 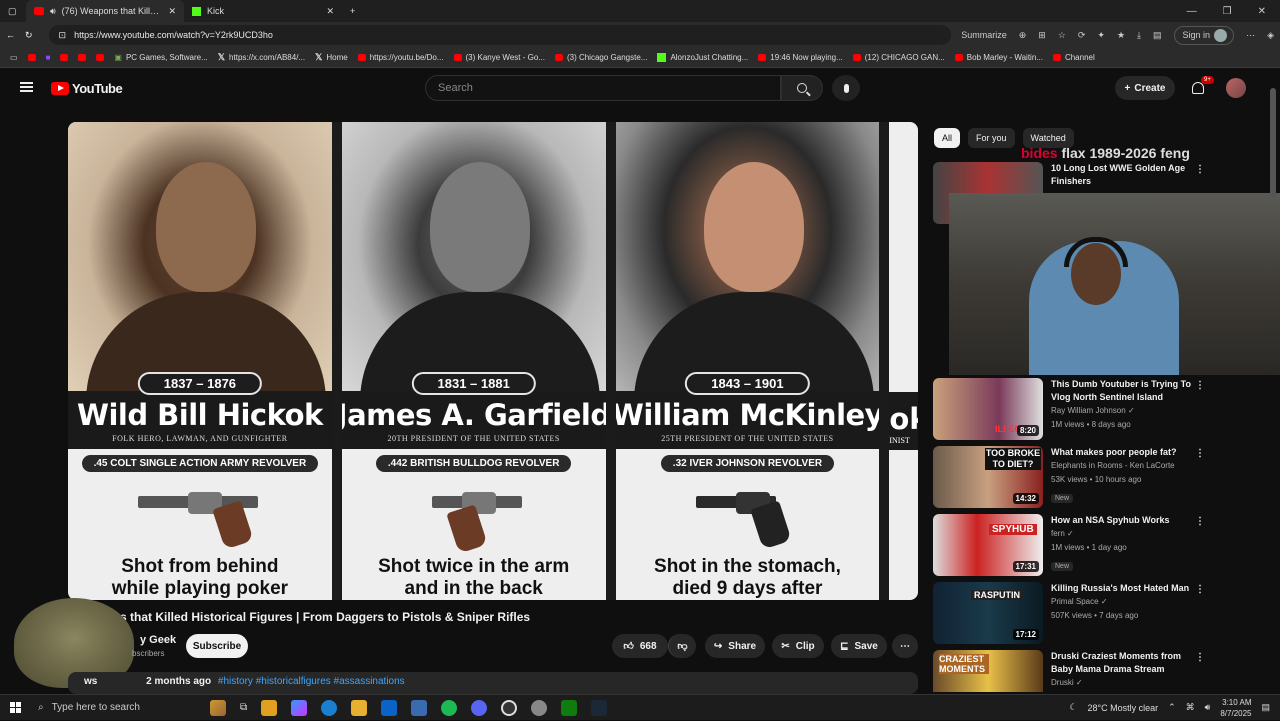 I want to click on bookmark-item: Channel, so click(x=1073, y=57).